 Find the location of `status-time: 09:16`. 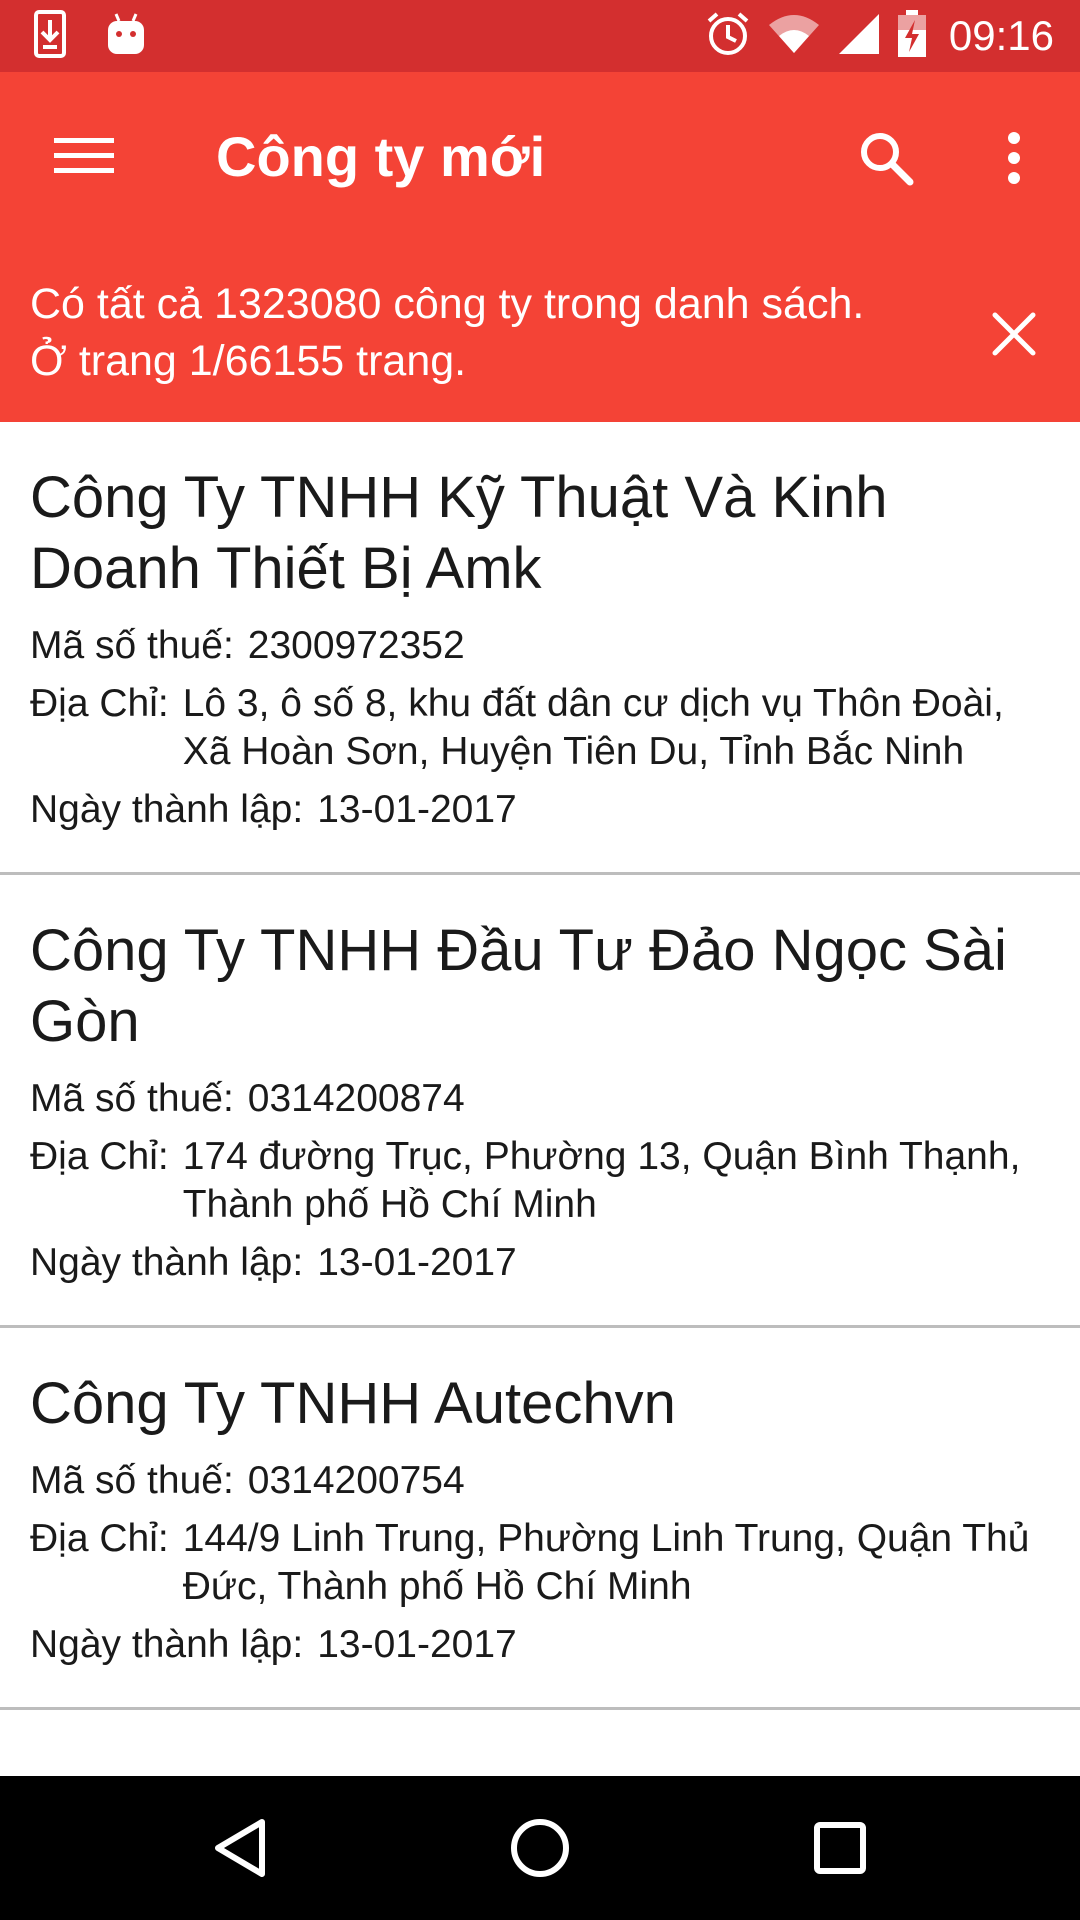

status-time: 09:16 is located at coordinates (1001, 35).